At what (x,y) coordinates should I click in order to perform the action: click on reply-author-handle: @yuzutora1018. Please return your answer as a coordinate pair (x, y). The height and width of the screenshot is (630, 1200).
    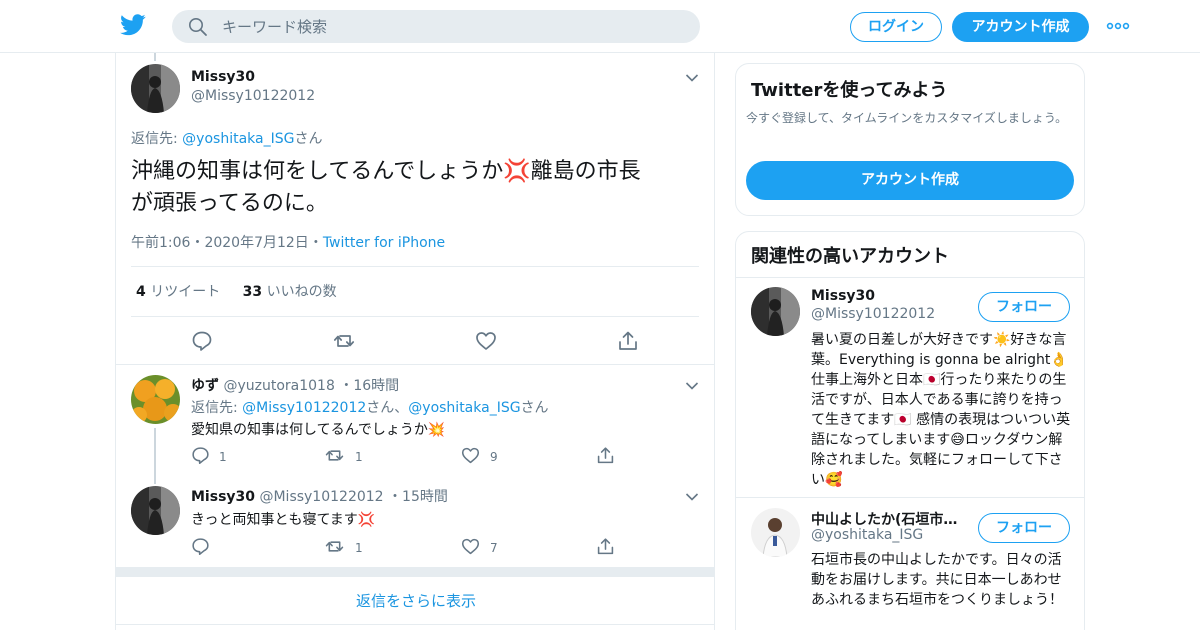
    Looking at the image, I should click on (278, 386).